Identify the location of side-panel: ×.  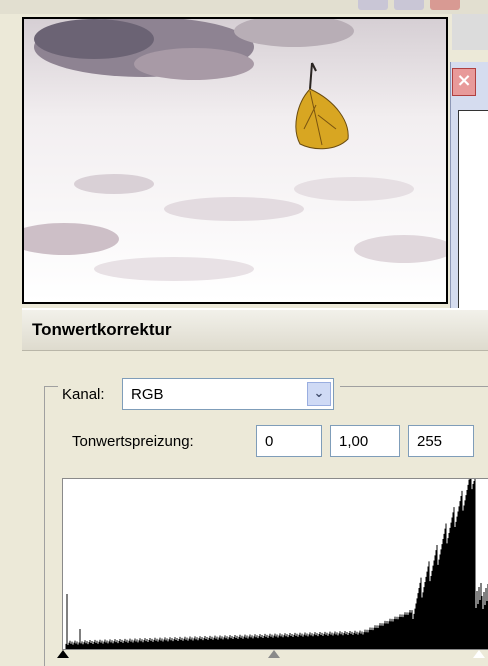
(467, 163).